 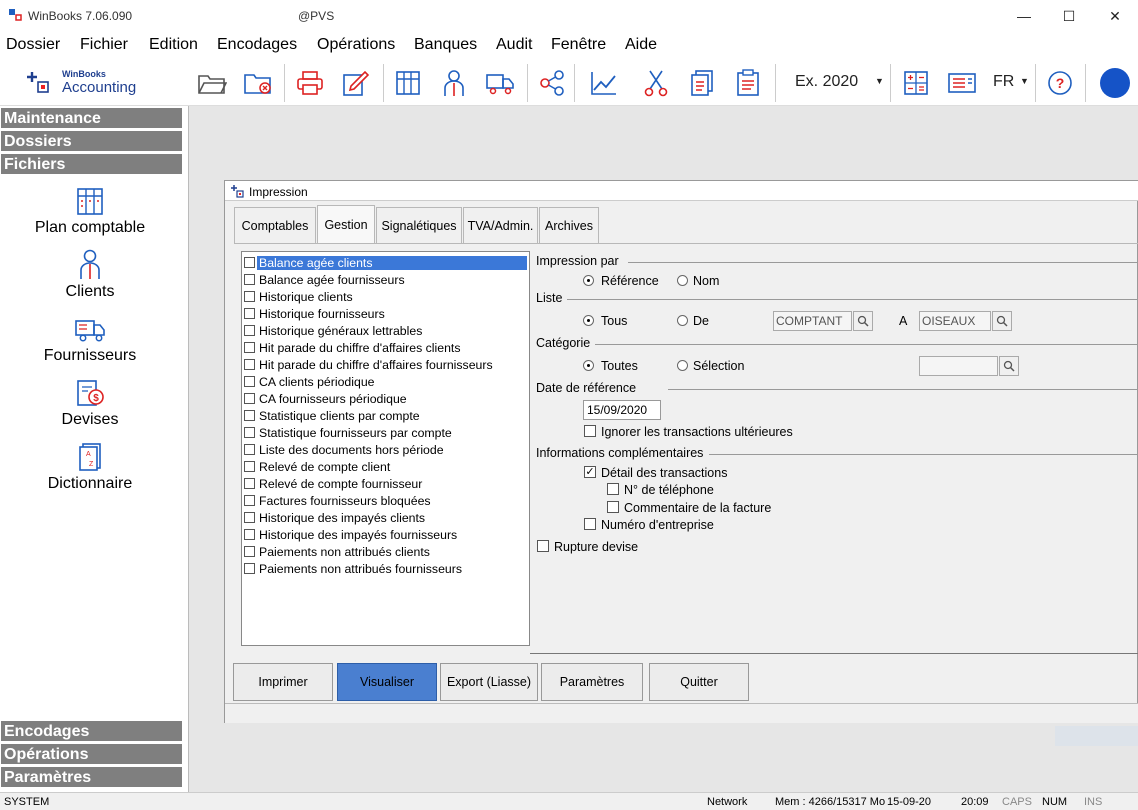 I want to click on chart-of-accounts-button, so click(x=408, y=83).